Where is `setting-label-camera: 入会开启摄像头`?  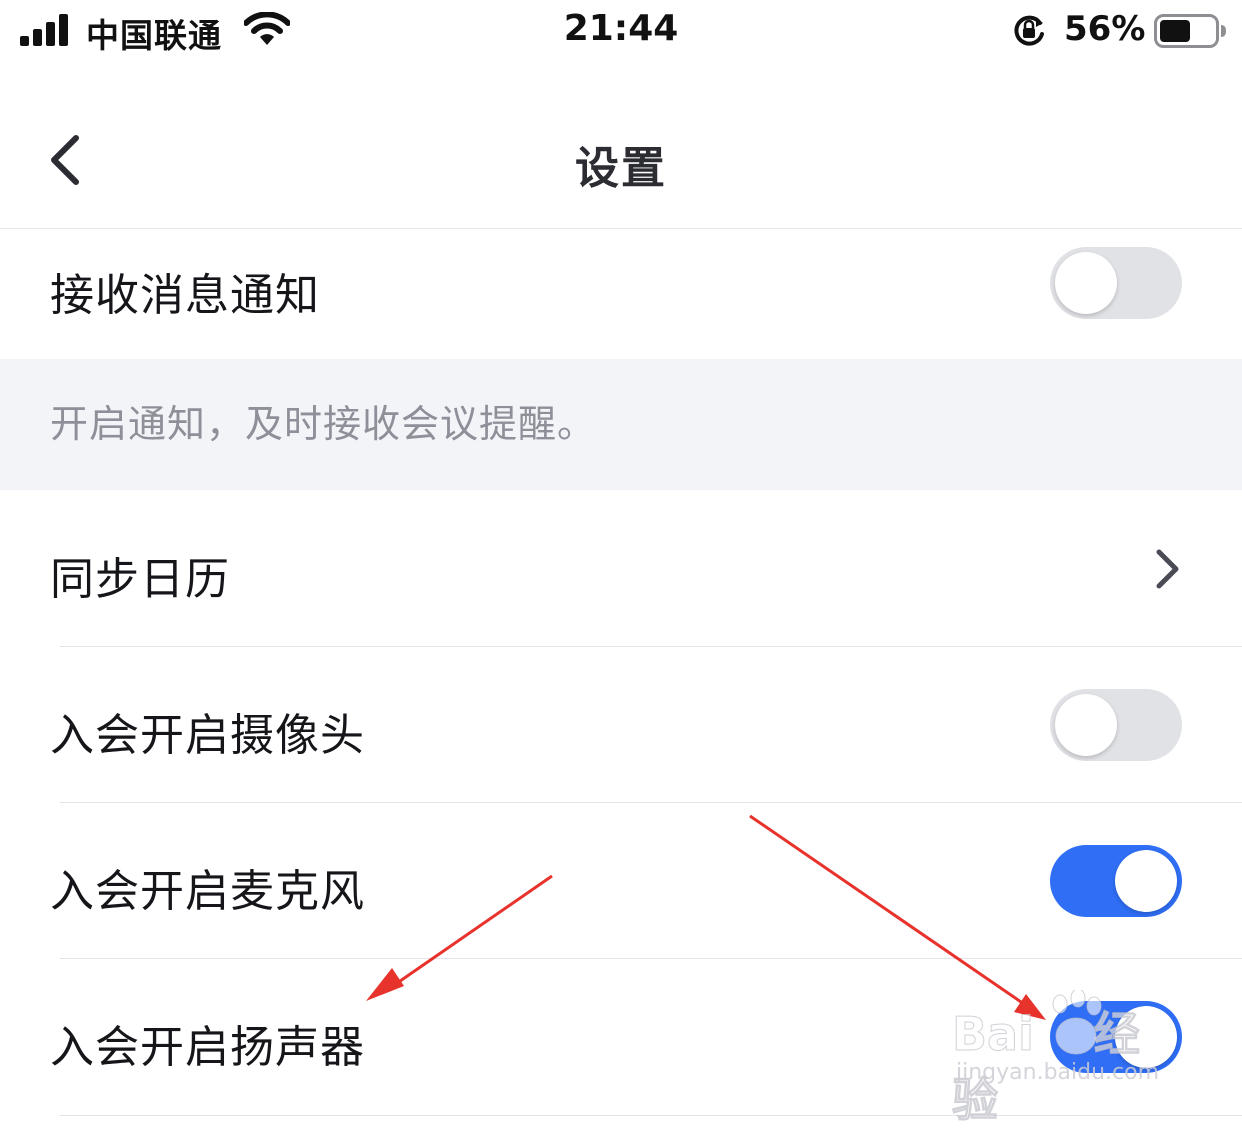
setting-label-camera: 入会开启摄像头 is located at coordinates (207, 735).